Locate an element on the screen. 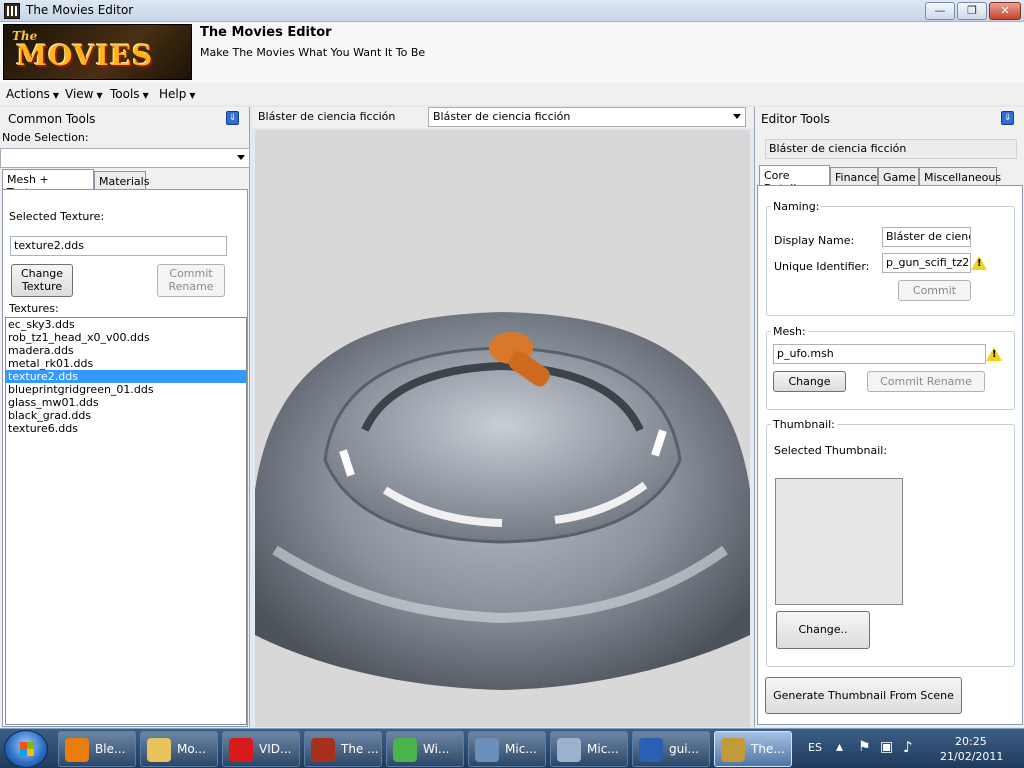 The image size is (1024, 768). generate-thumbnail-button: Generate Thumbnail From Scene is located at coordinates (863, 695).